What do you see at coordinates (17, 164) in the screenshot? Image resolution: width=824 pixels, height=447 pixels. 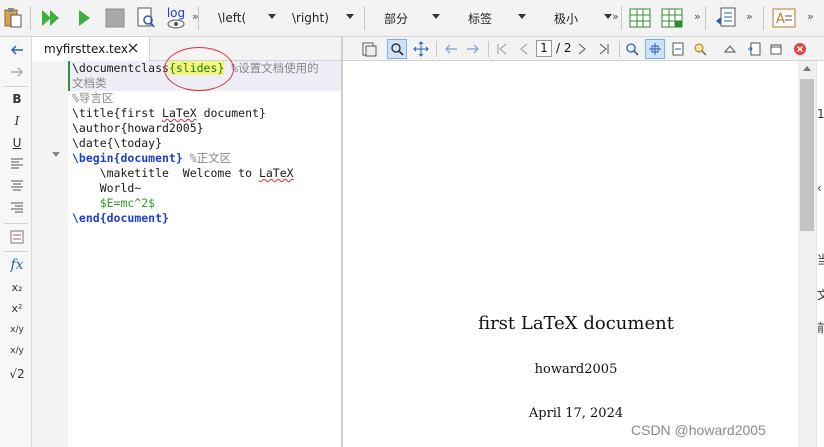 I see `align-left-icon` at bounding box center [17, 164].